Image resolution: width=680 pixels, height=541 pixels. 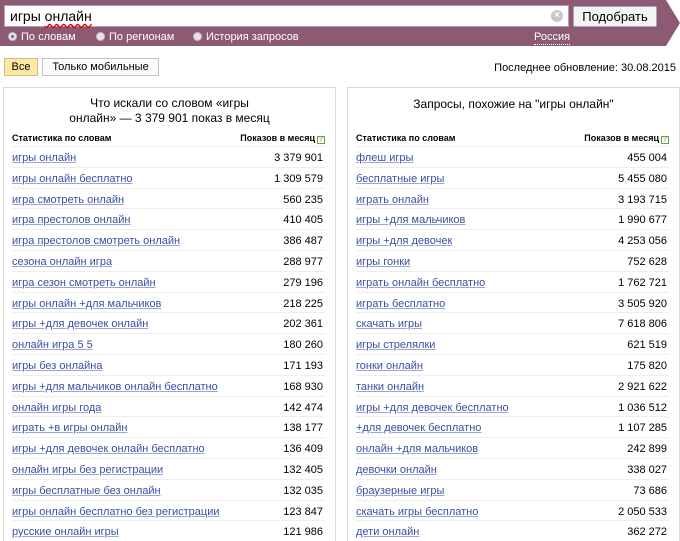 What do you see at coordinates (303, 428) in the screenshot?
I see `impressions-count: 138 177` at bounding box center [303, 428].